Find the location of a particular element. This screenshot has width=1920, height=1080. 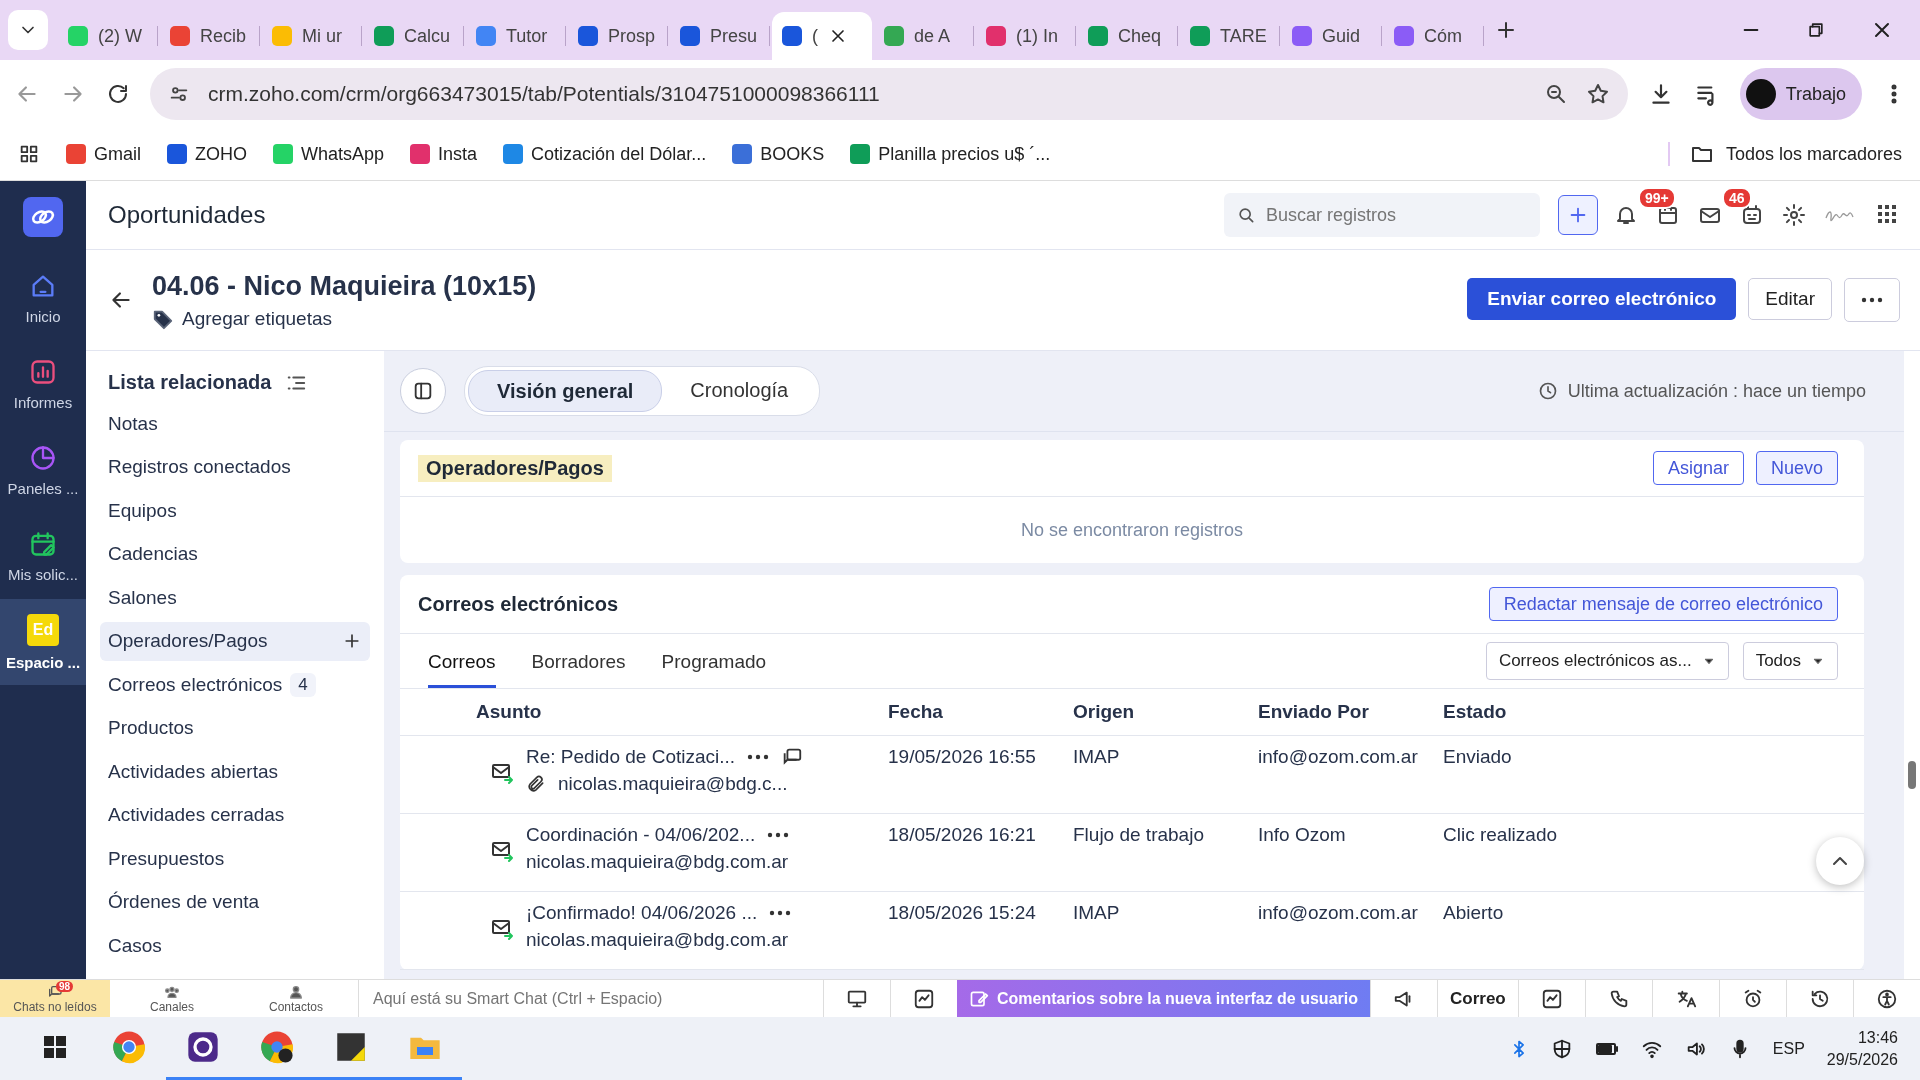

browser-tab: Calcu is located at coordinates (414, 36).